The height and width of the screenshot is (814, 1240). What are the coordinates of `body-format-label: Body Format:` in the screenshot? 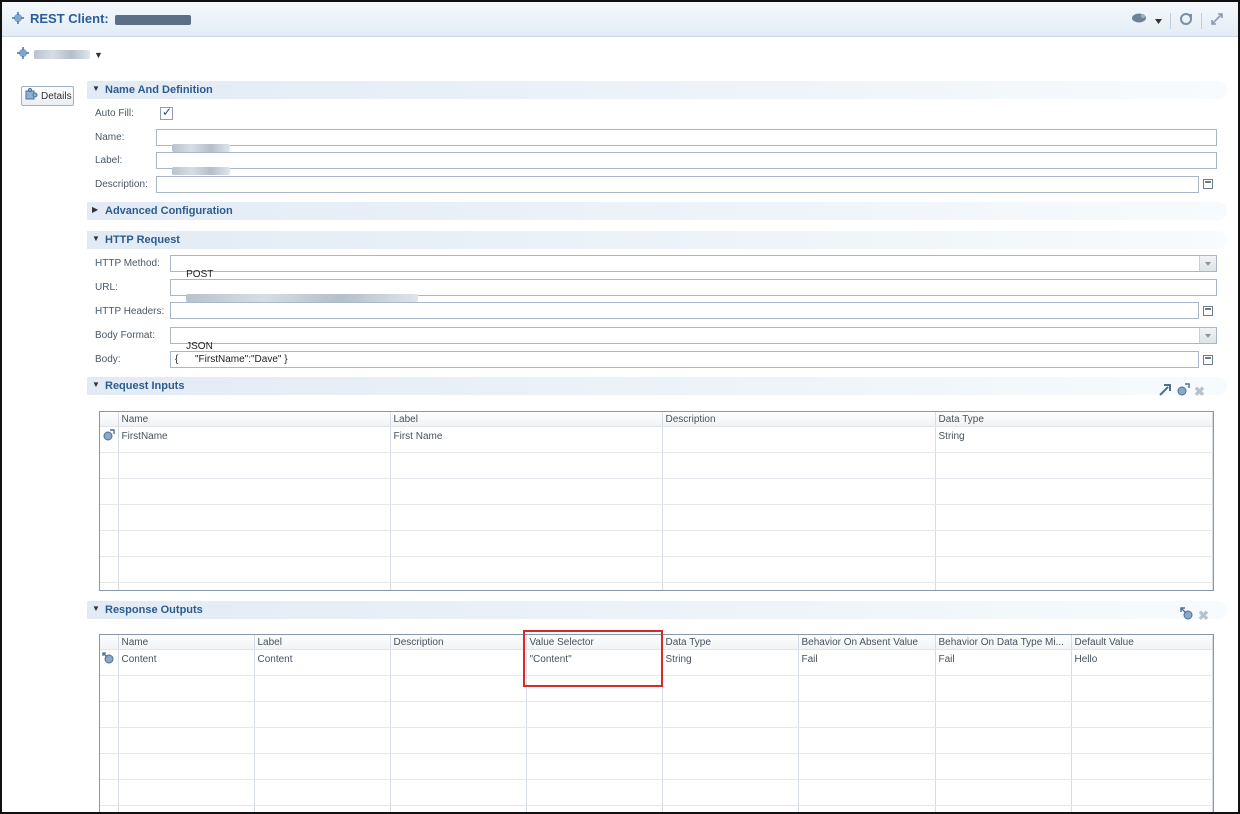 It's located at (125, 335).